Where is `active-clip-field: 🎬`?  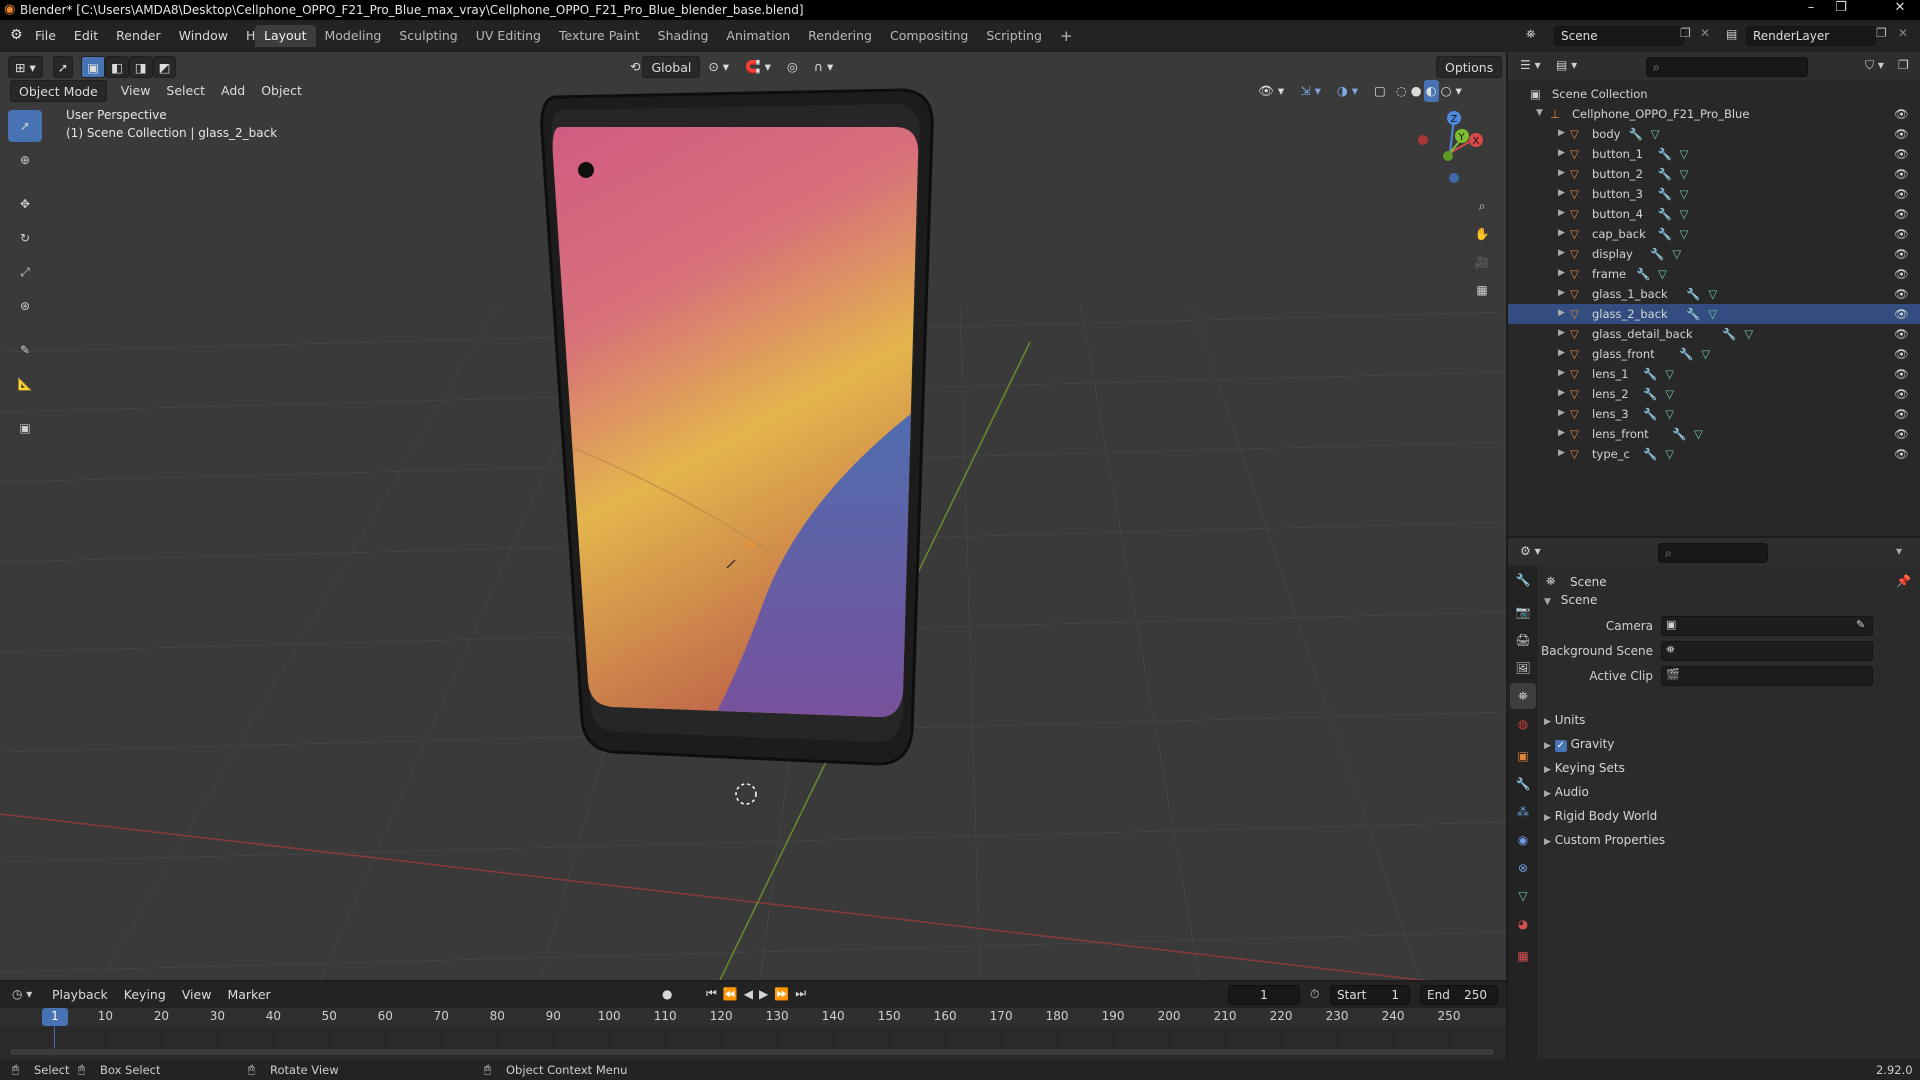
active-clip-field: 🎬 is located at coordinates (1767, 676).